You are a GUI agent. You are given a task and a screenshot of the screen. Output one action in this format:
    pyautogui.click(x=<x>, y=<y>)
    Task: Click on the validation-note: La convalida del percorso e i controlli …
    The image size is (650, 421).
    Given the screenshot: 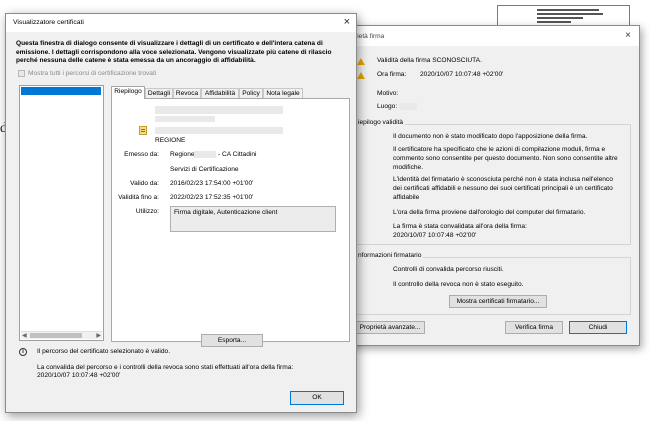 What is the action you would take?
    pyautogui.click(x=165, y=367)
    